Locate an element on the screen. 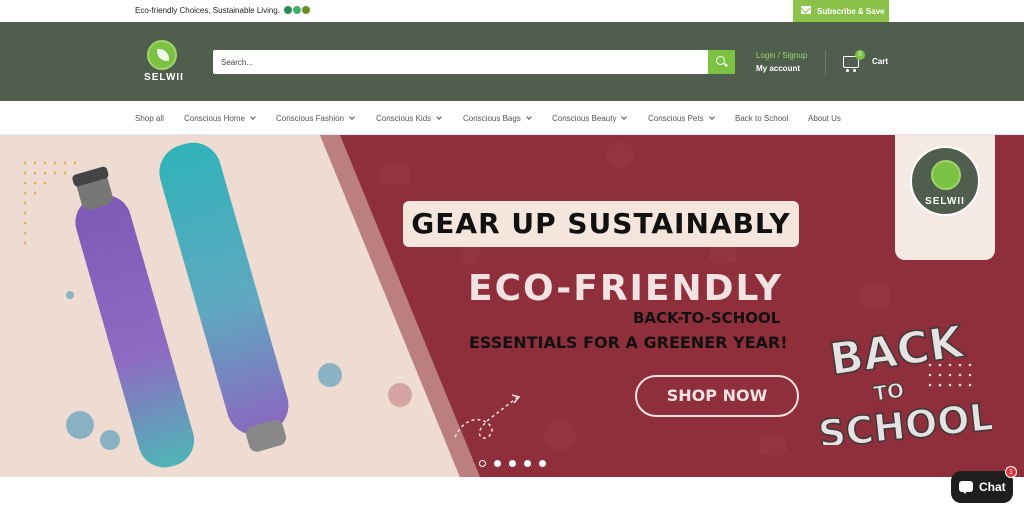  search-icon is located at coordinates (720, 60).